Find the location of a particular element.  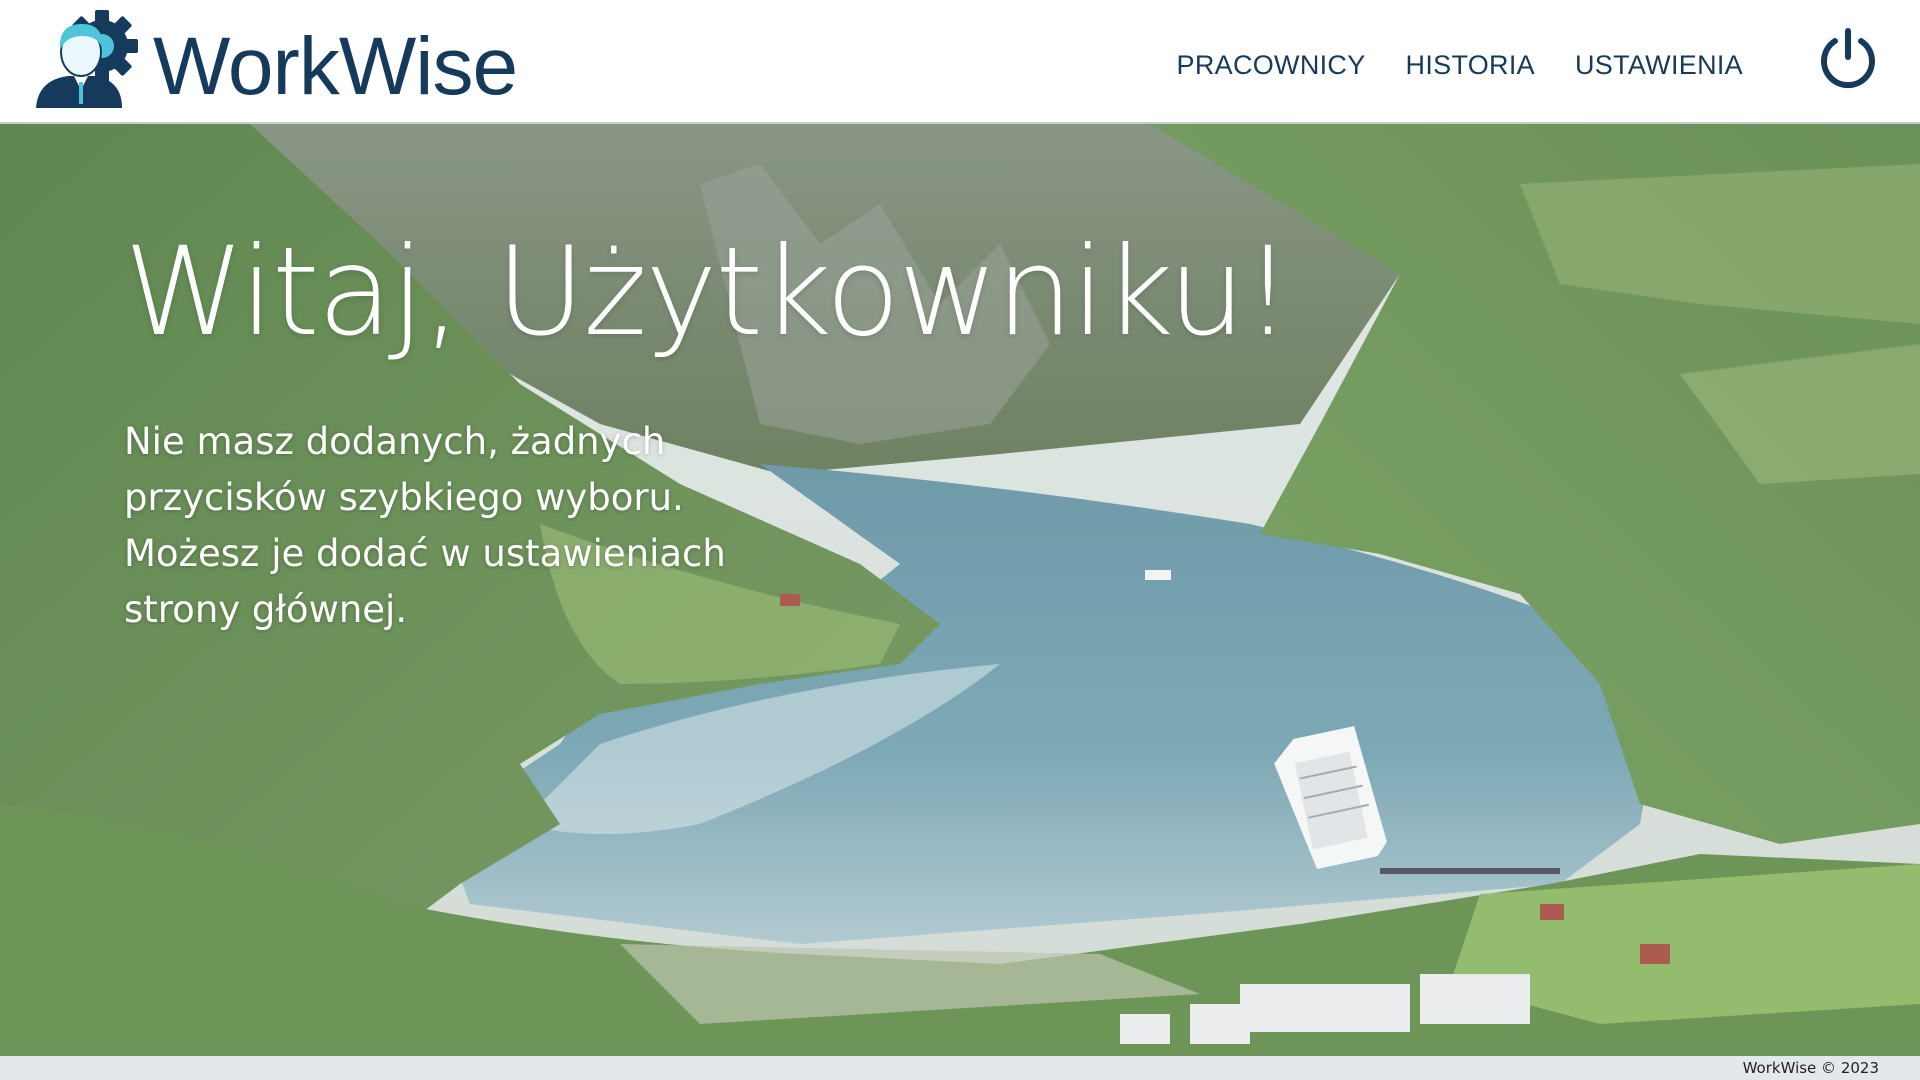

nav-link-pracownicy: PRACOWNICY is located at coordinates (1271, 65).